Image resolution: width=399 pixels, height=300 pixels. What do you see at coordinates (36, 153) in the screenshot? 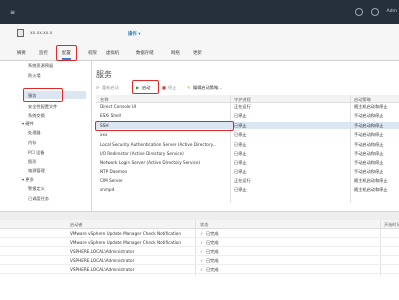
I see `sidebar-item-pci-devices: PCI 设备` at bounding box center [36, 153].